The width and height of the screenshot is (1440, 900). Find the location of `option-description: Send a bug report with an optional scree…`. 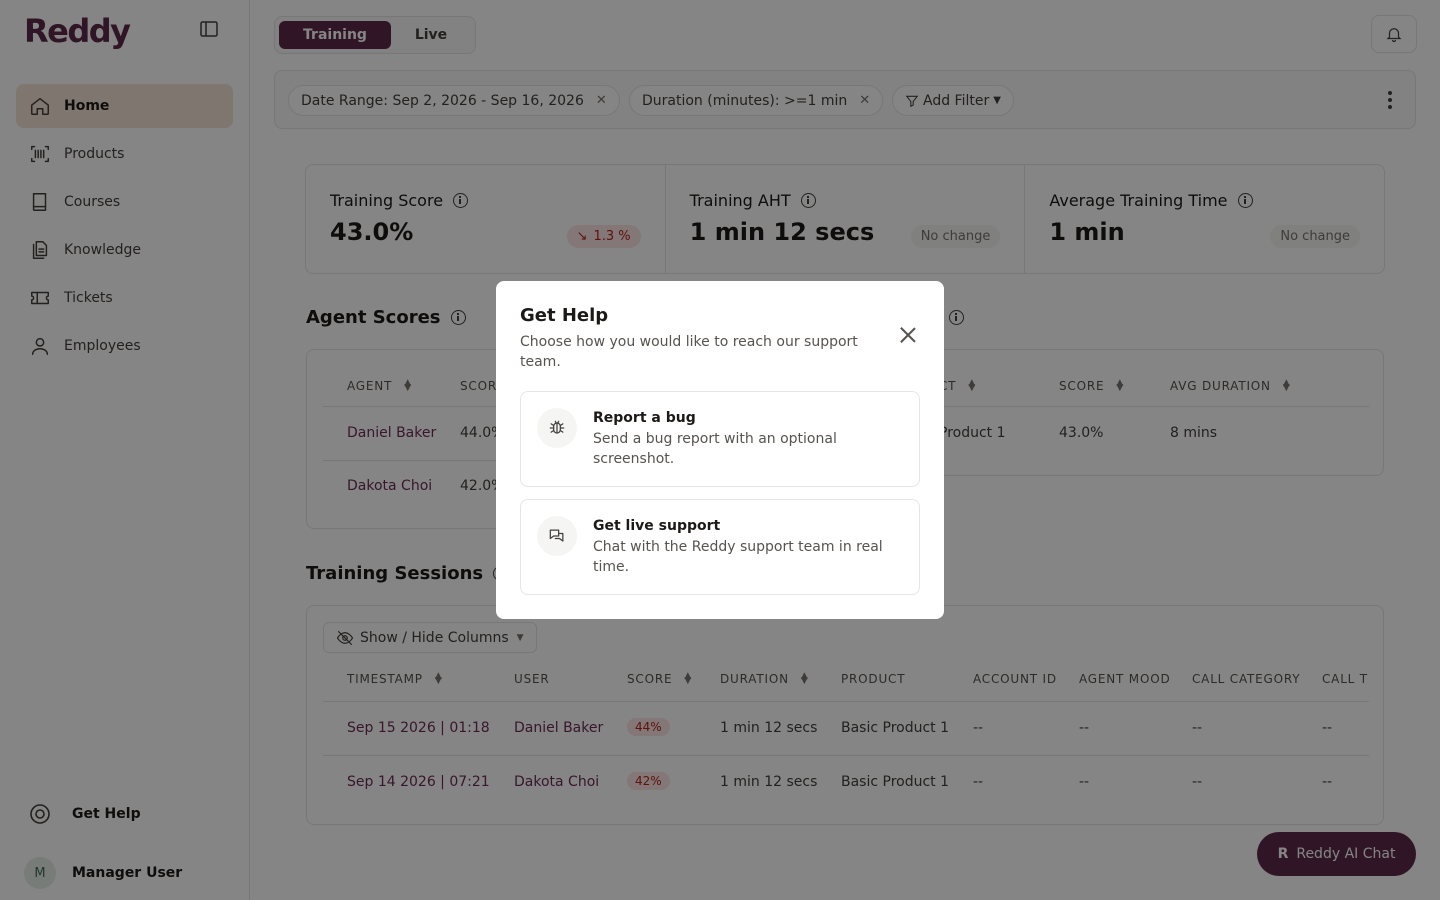

option-description: Send a bug report with an optional scree… is located at coordinates (715, 449).